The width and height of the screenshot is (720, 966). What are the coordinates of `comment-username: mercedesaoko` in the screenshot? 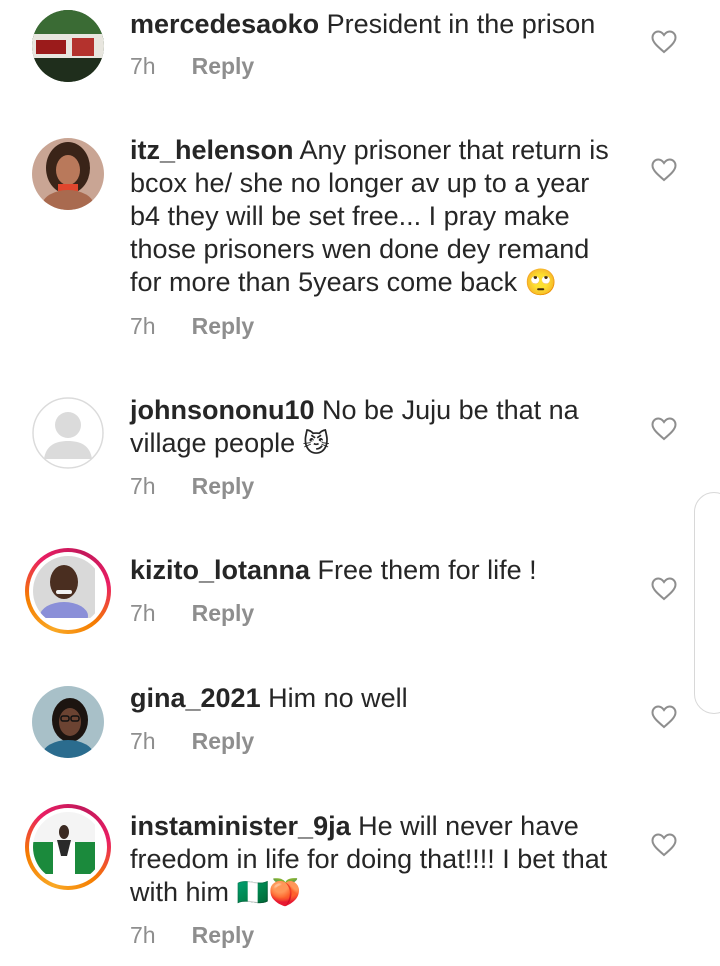 It's located at (224, 24).